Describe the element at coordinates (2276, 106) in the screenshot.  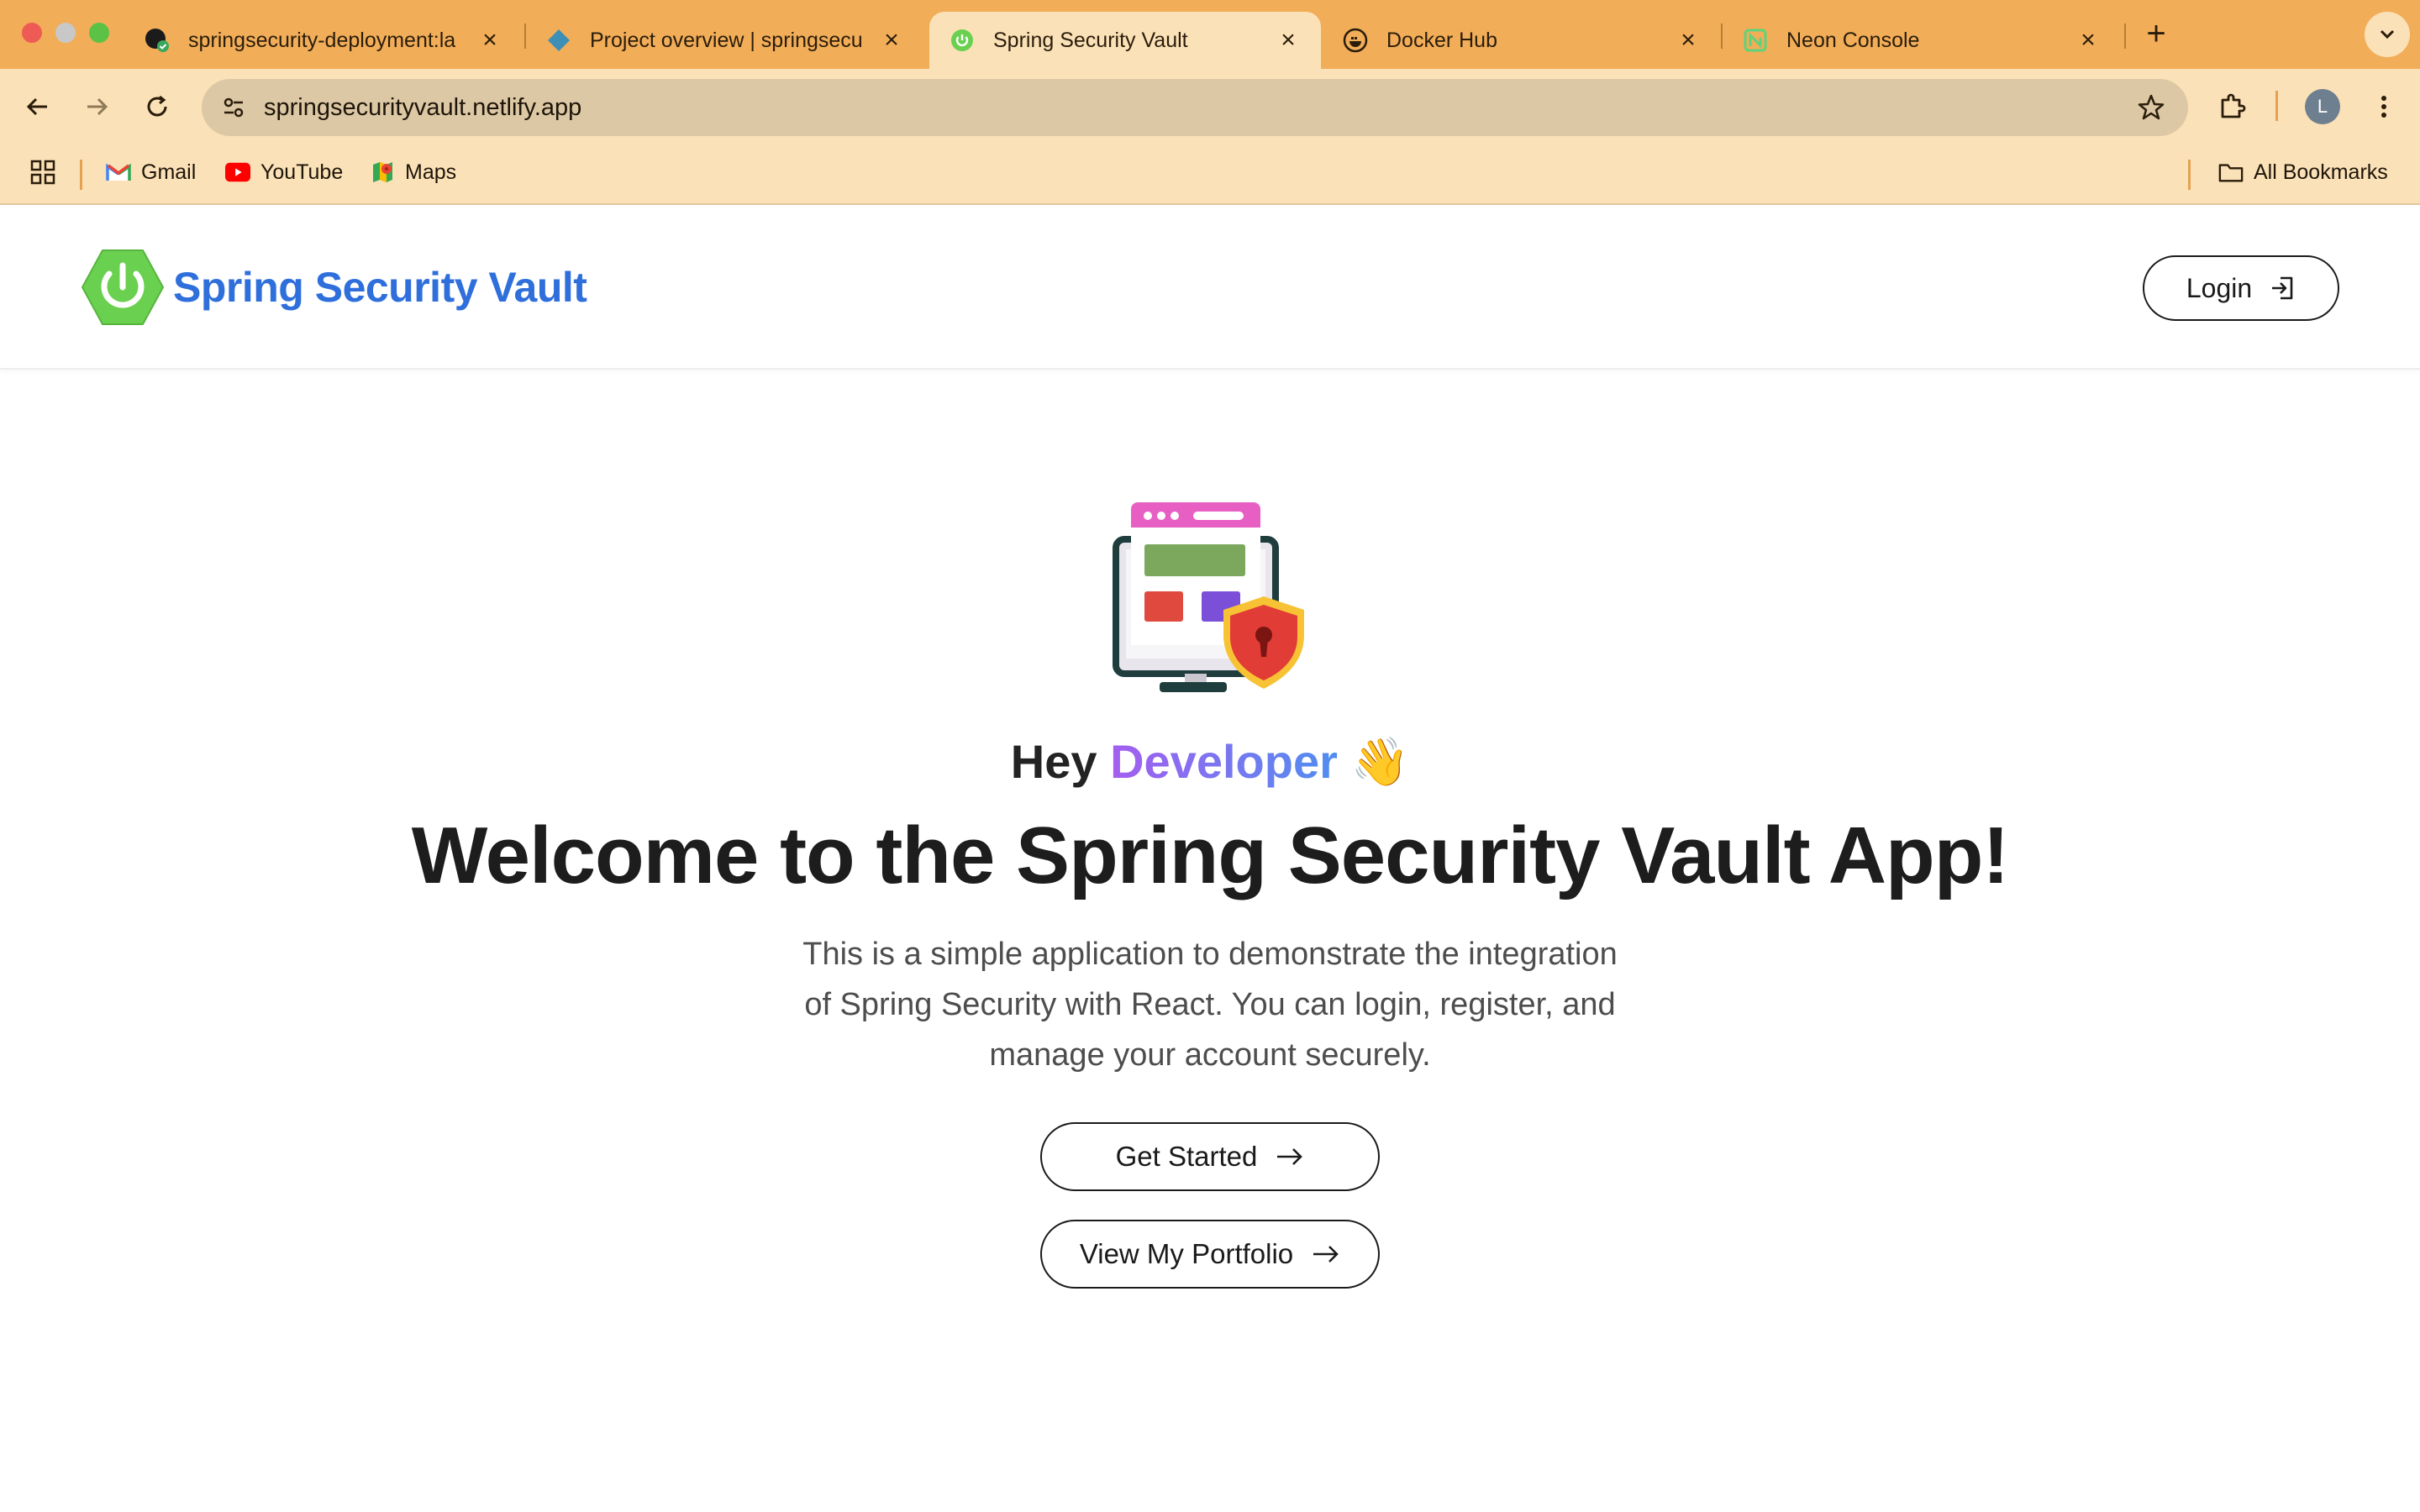
I see `toolbar-divider` at that location.